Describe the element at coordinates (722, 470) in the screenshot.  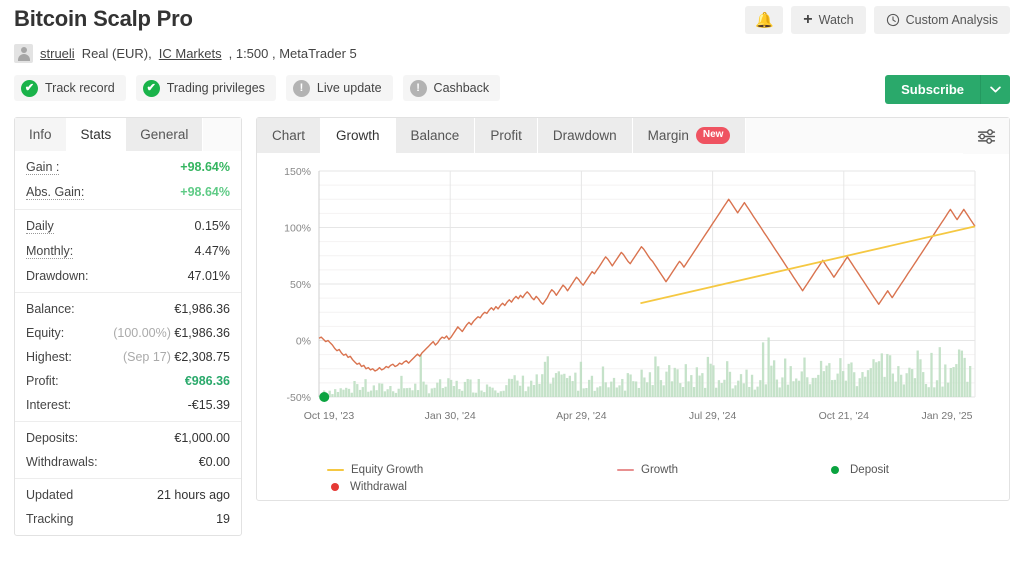
I see `legend-item-growth: Growth` at that location.